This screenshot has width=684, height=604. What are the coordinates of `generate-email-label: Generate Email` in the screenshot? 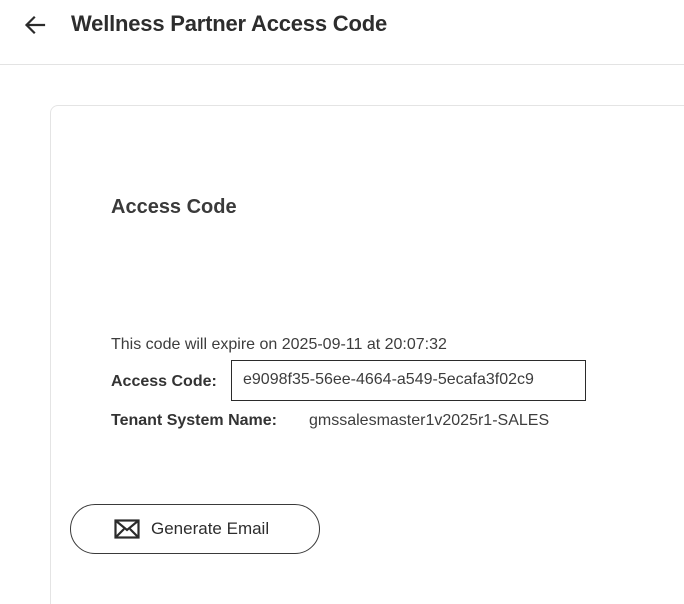 It's located at (210, 528).